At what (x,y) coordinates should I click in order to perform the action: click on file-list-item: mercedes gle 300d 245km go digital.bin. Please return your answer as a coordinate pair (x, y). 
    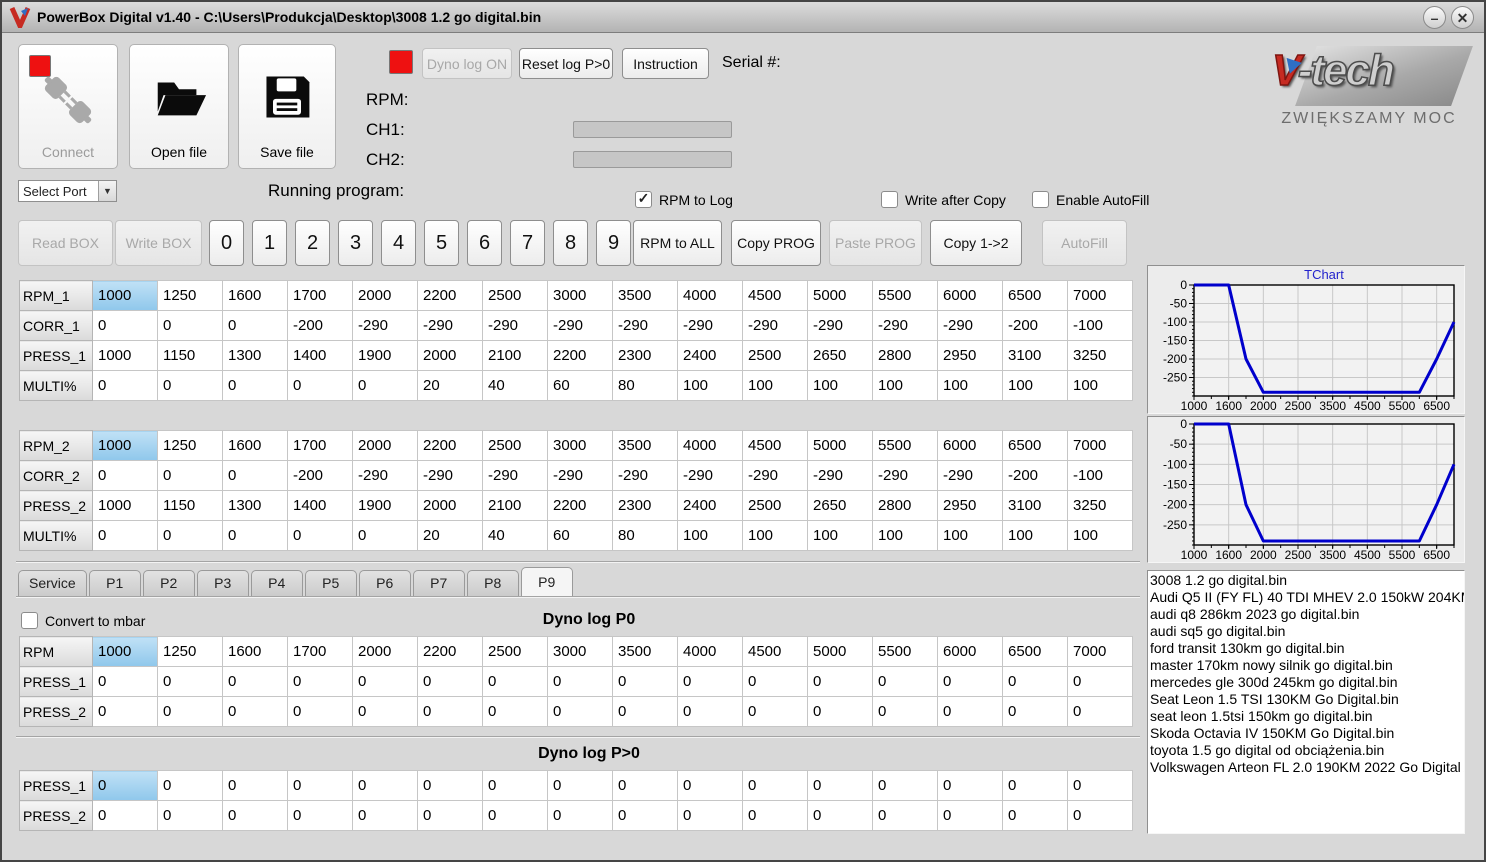
    Looking at the image, I should click on (1307, 682).